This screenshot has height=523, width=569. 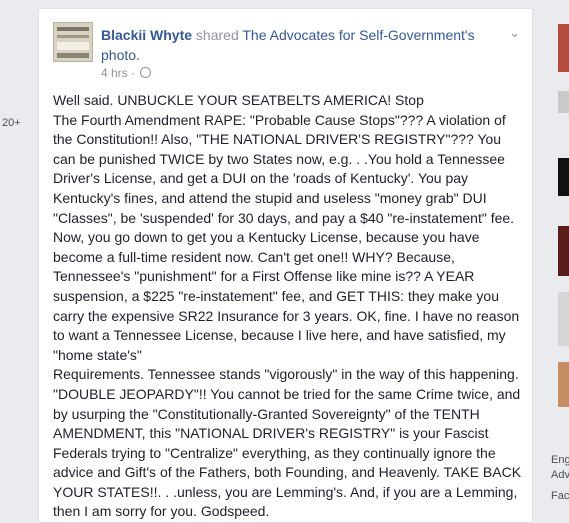 What do you see at coordinates (217, 35) in the screenshot?
I see `shared-text: shared` at bounding box center [217, 35].